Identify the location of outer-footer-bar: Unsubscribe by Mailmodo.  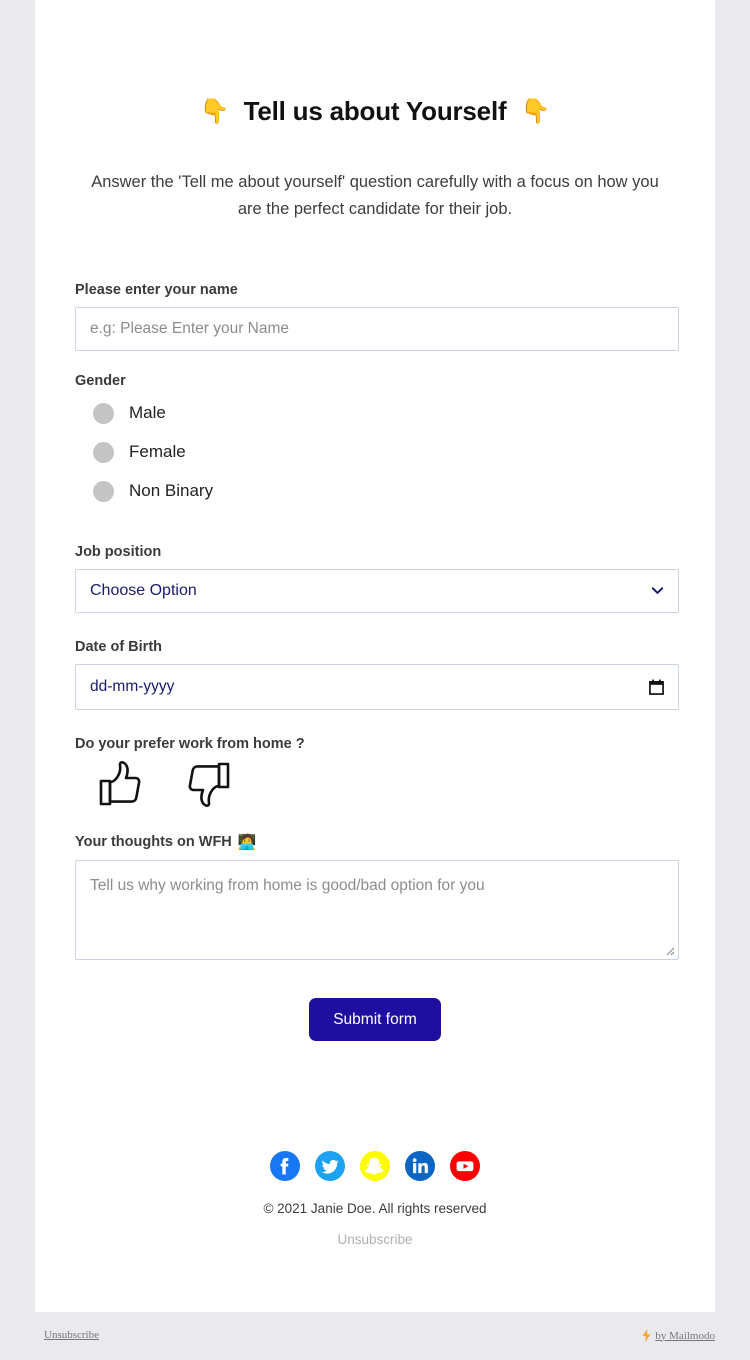
(375, 1336).